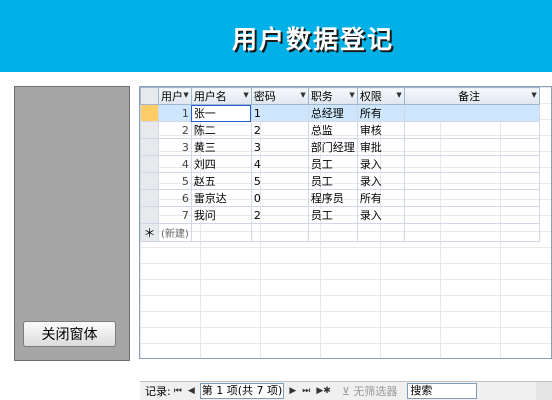  What do you see at coordinates (380, 130) in the screenshot?
I see `cell-permission: 审核` at bounding box center [380, 130].